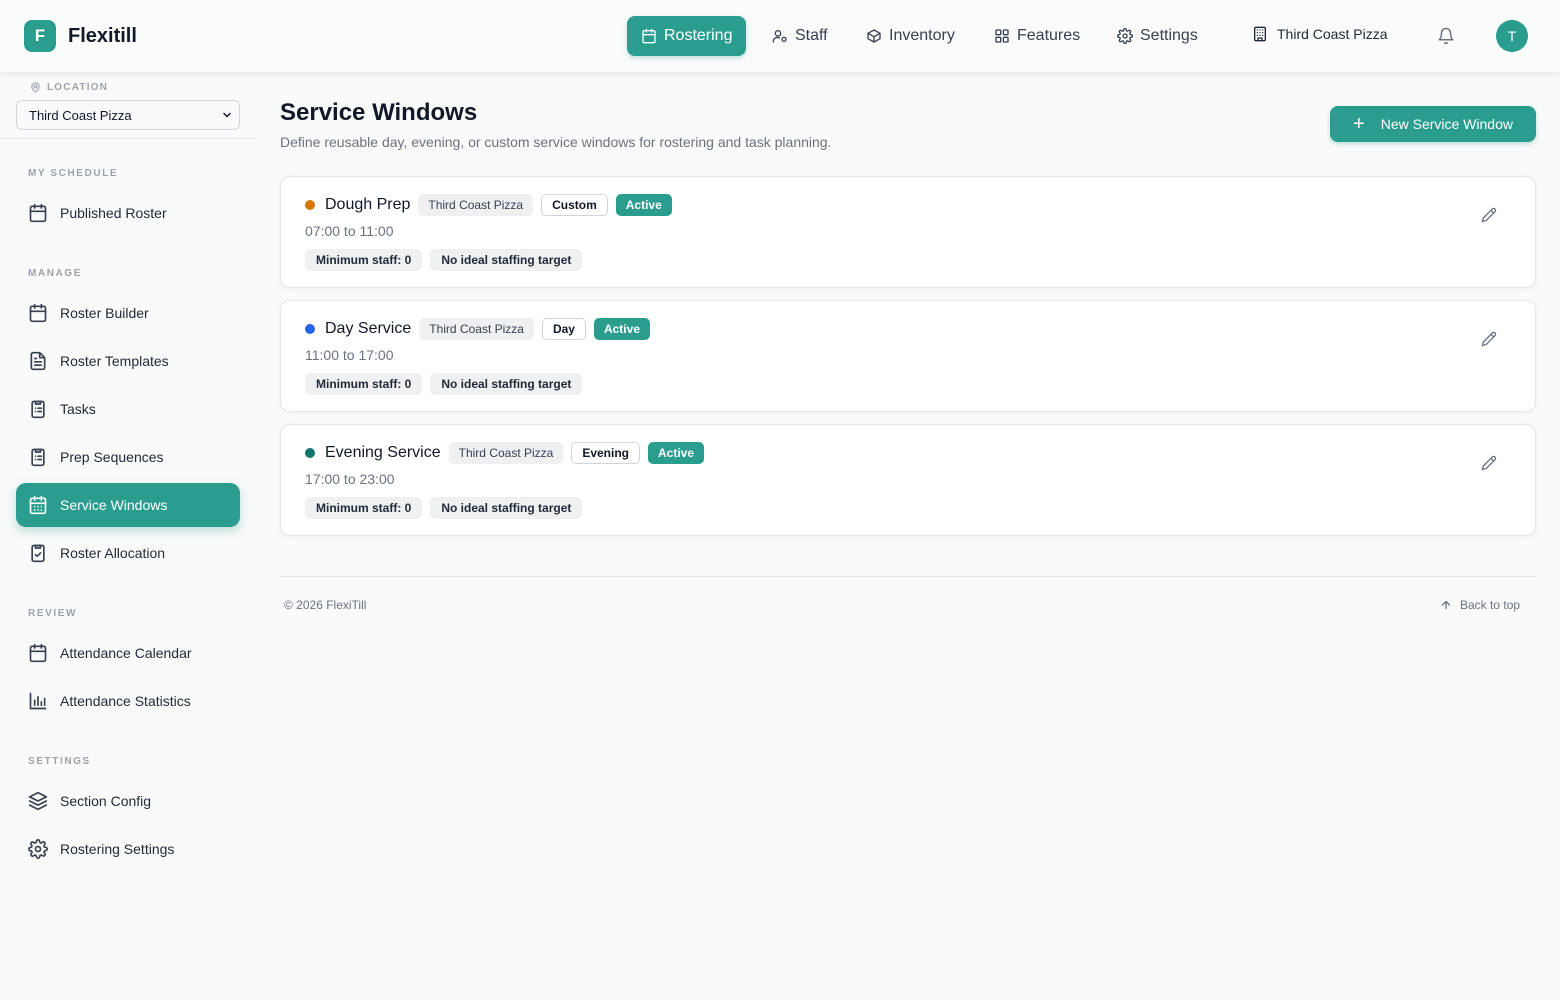 Image resolution: width=1560 pixels, height=1000 pixels. Describe the element at coordinates (368, 204) in the screenshot. I see `service-window-name: Dough Prep` at that location.